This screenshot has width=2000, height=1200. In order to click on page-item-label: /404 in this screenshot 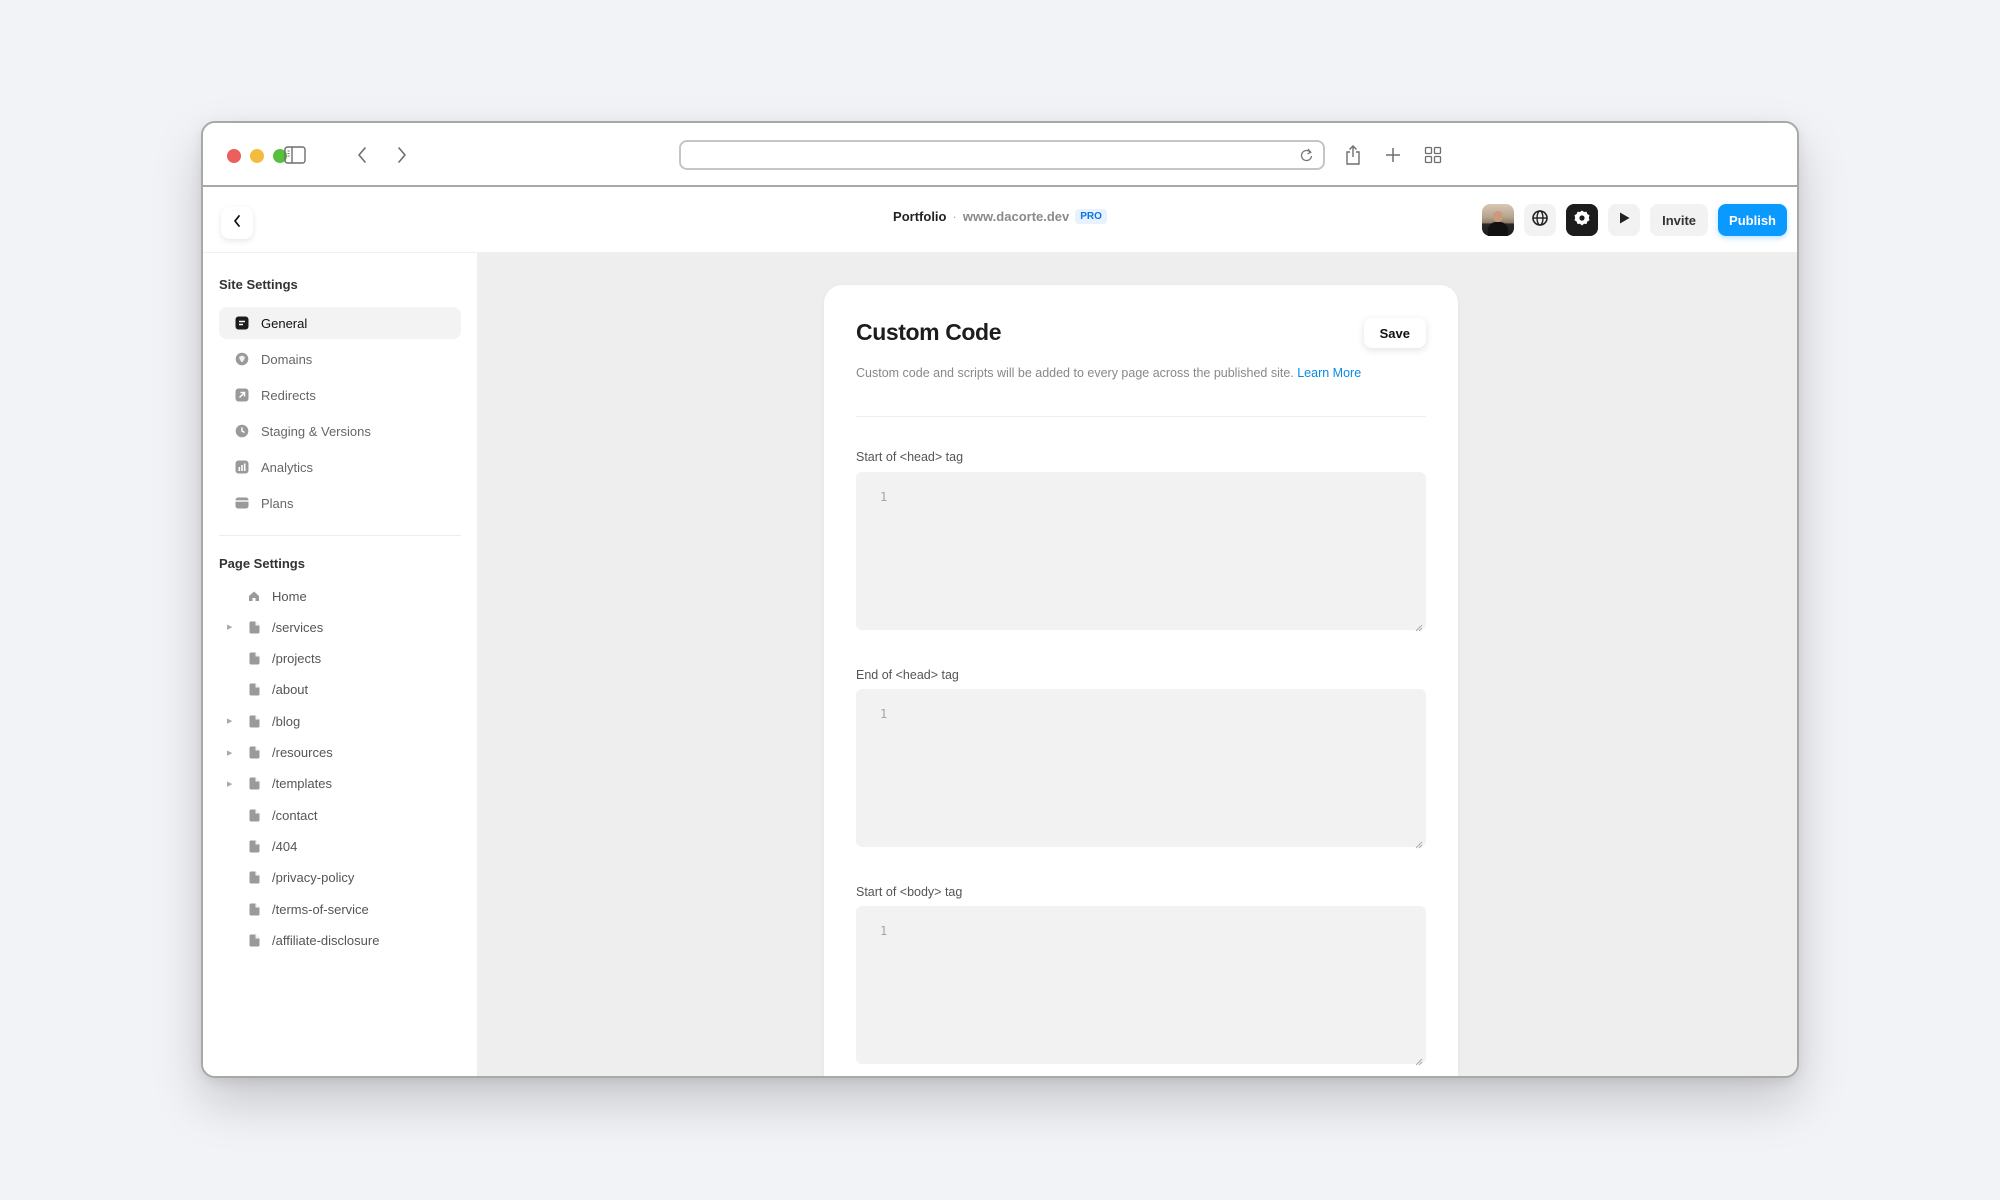, I will do `click(285, 846)`.